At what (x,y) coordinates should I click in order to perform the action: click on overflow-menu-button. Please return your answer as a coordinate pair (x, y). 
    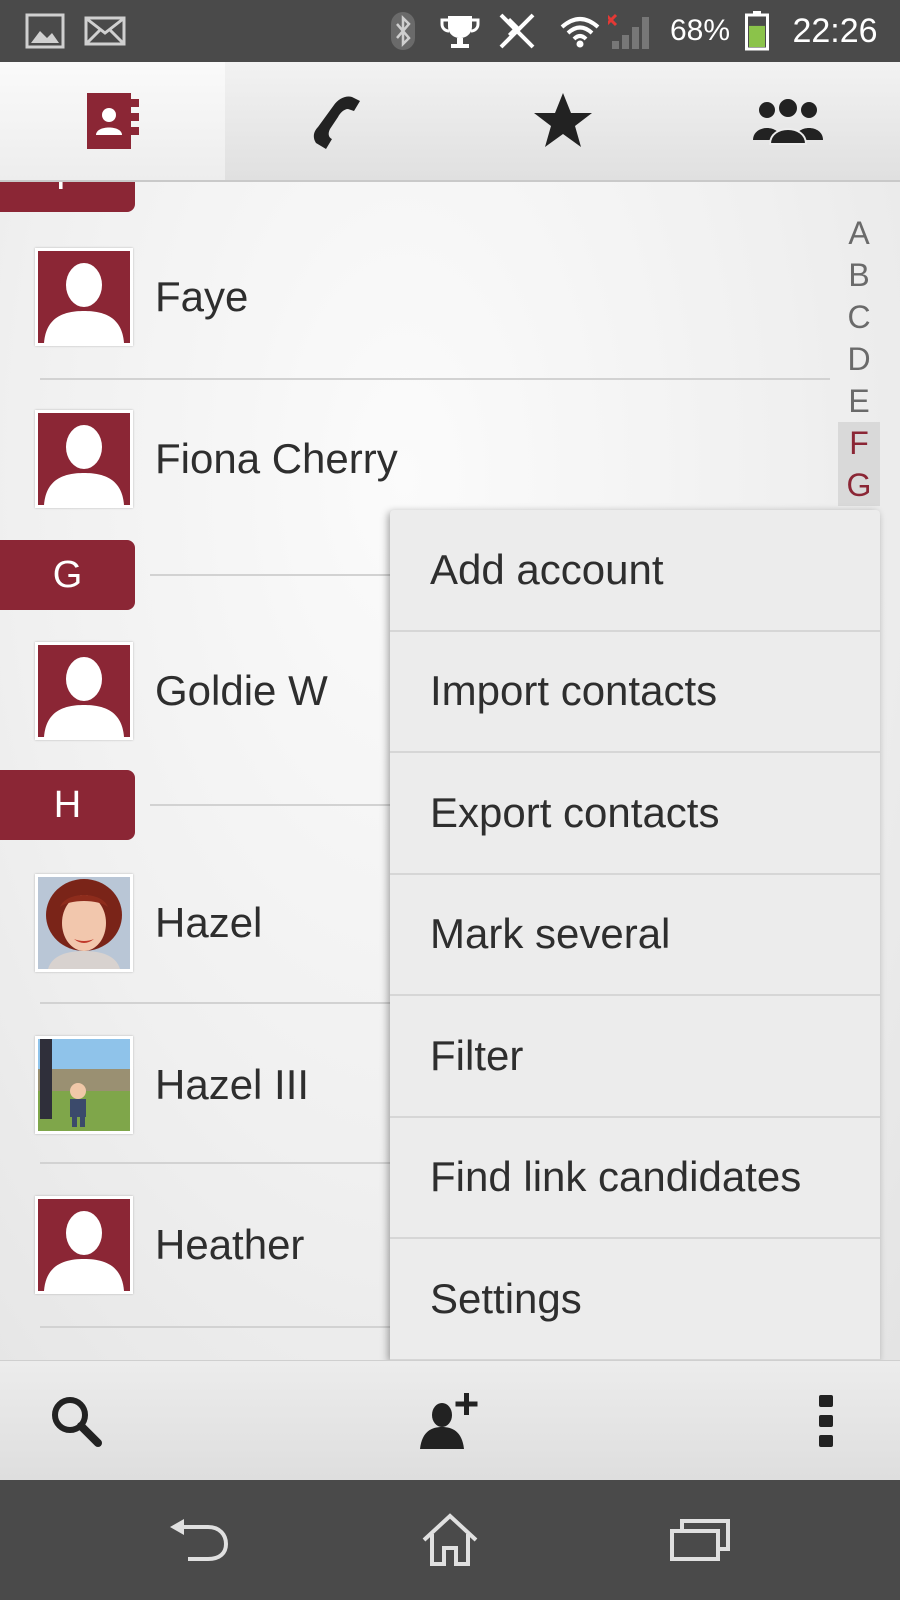
    Looking at the image, I should click on (826, 1421).